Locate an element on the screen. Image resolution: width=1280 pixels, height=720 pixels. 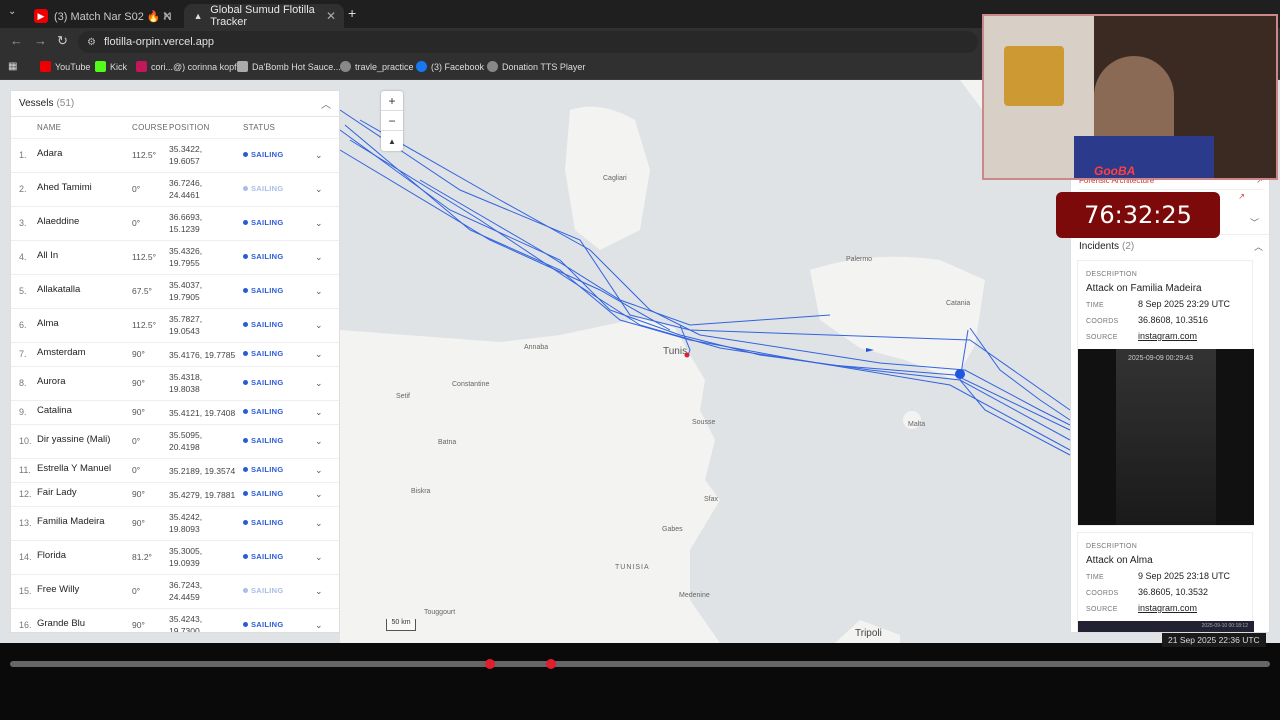
vessel-position: 36.7243, 24.4459 is located at coordinates (185, 591).